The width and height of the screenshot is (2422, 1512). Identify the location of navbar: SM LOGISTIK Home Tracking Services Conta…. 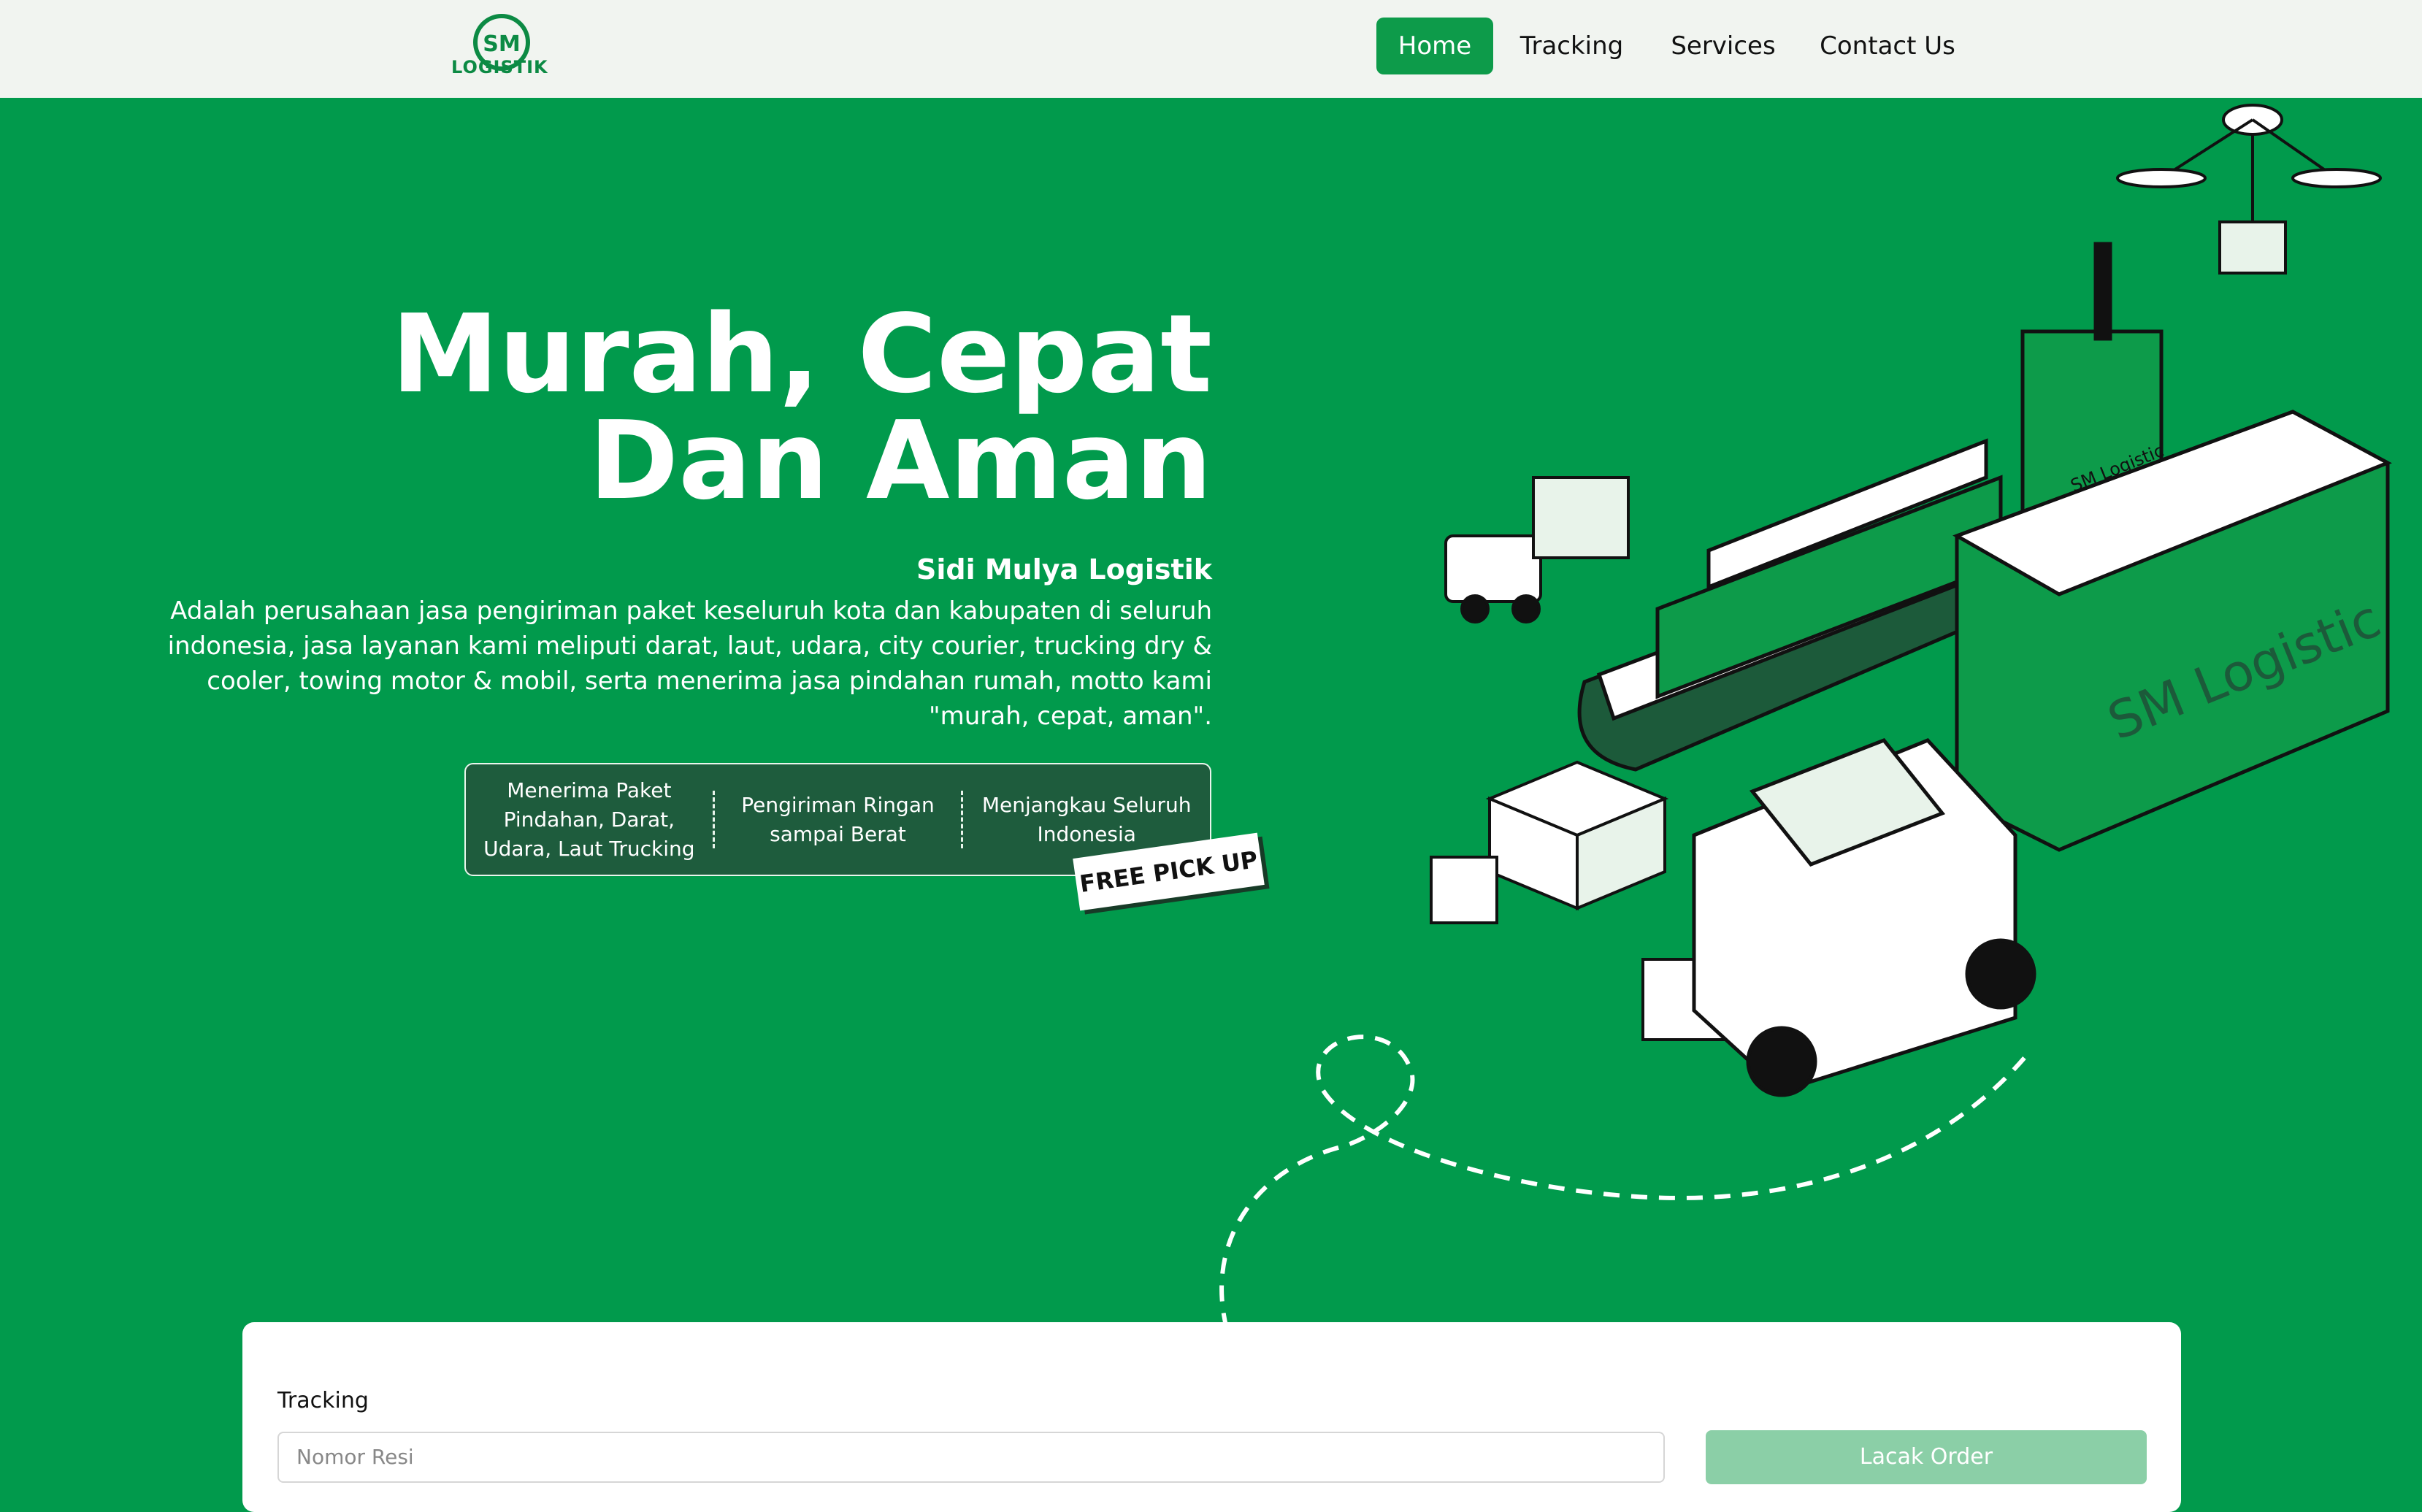
(1211, 49).